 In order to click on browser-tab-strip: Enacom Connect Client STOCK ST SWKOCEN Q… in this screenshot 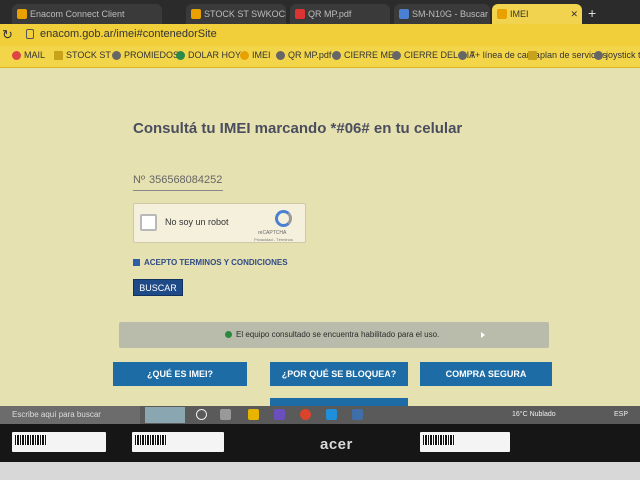, I will do `click(320, 12)`.